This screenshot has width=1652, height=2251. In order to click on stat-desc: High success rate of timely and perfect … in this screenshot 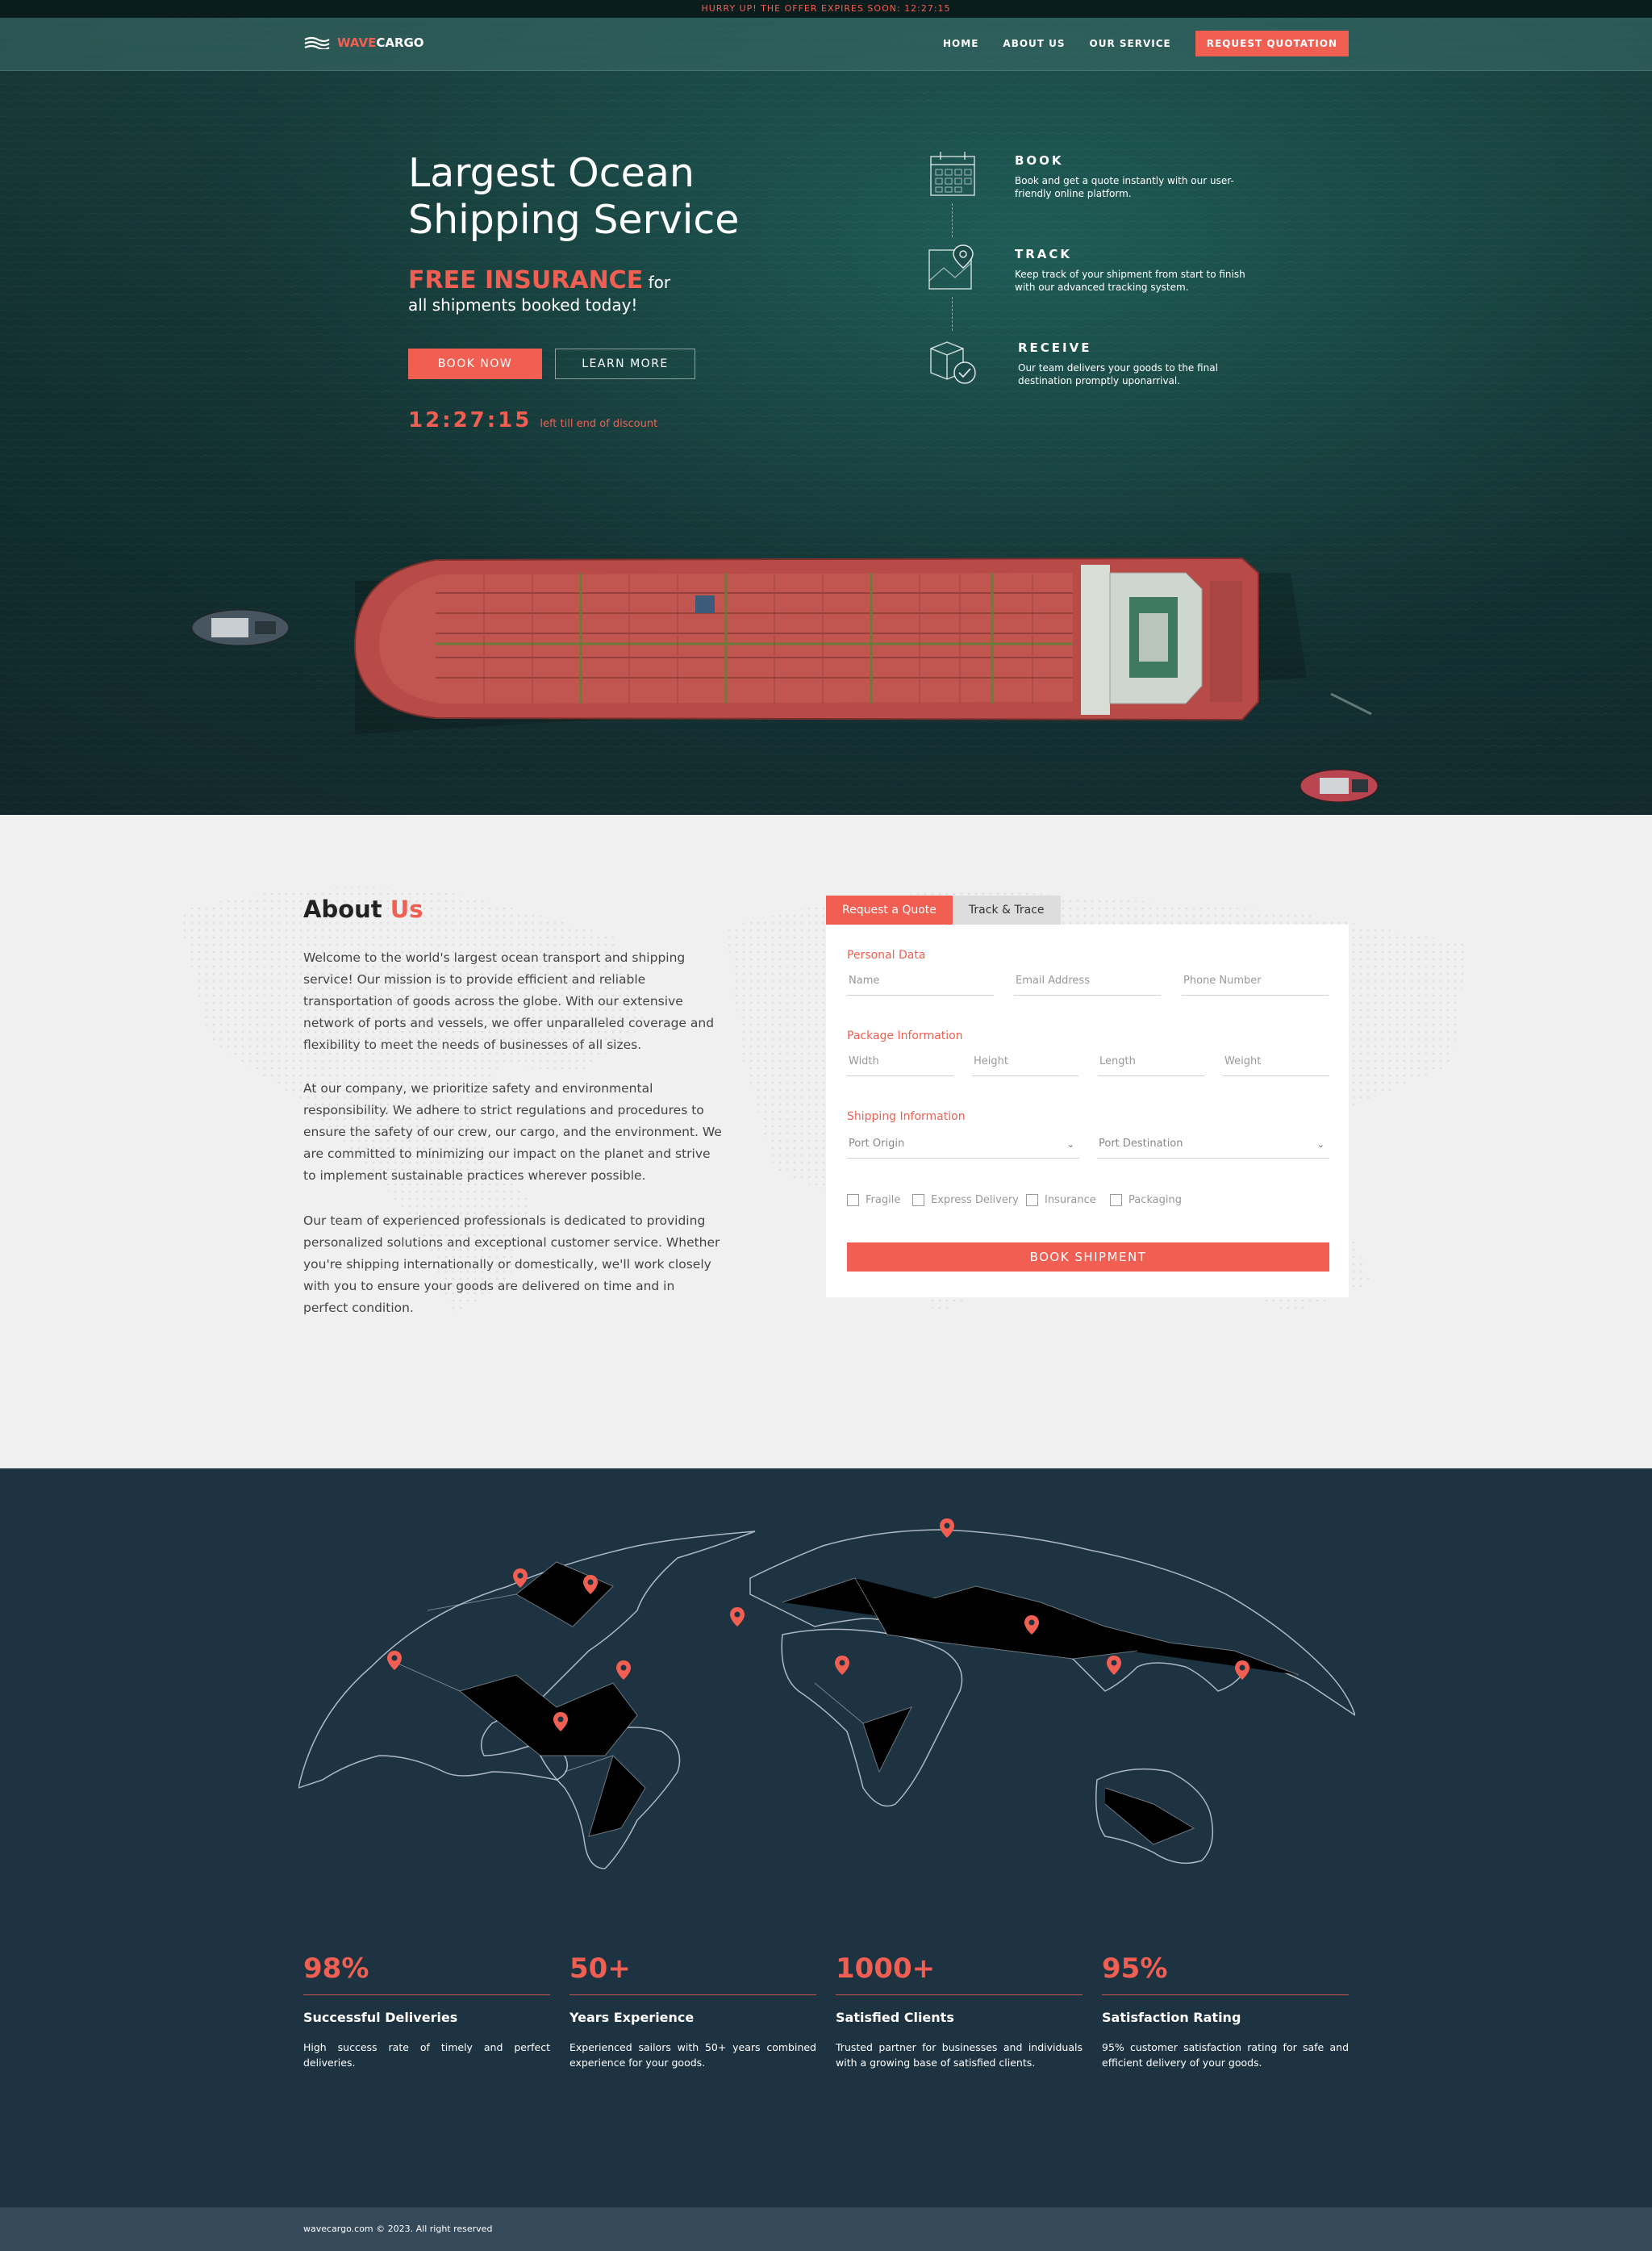, I will do `click(426, 2055)`.